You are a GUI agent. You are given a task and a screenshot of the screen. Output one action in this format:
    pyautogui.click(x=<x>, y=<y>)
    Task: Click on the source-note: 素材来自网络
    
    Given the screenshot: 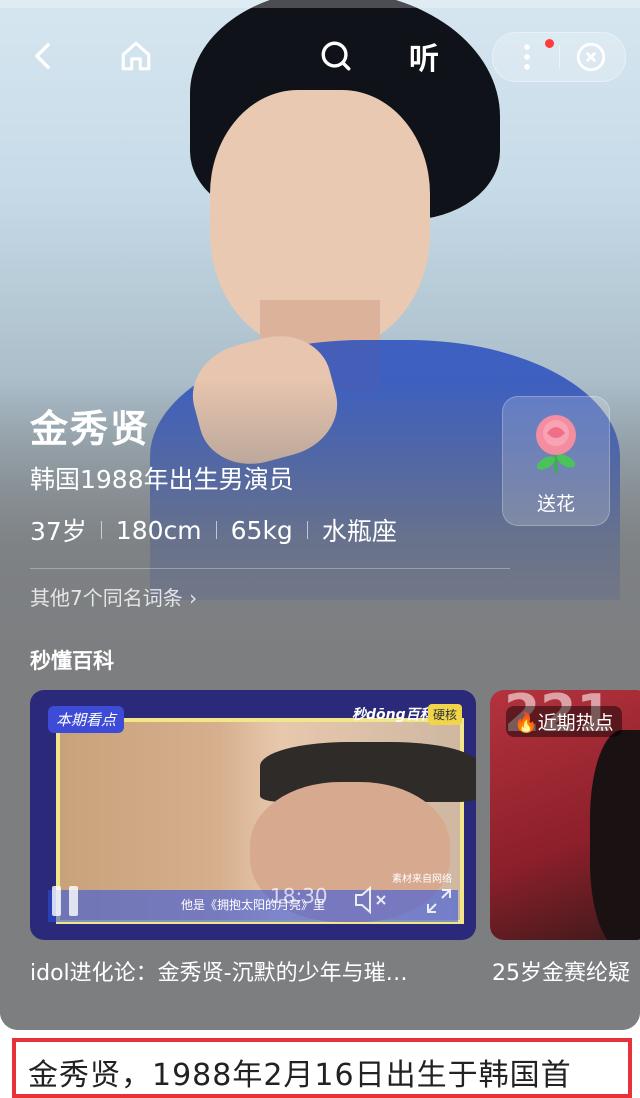 What is the action you would take?
    pyautogui.click(x=422, y=879)
    